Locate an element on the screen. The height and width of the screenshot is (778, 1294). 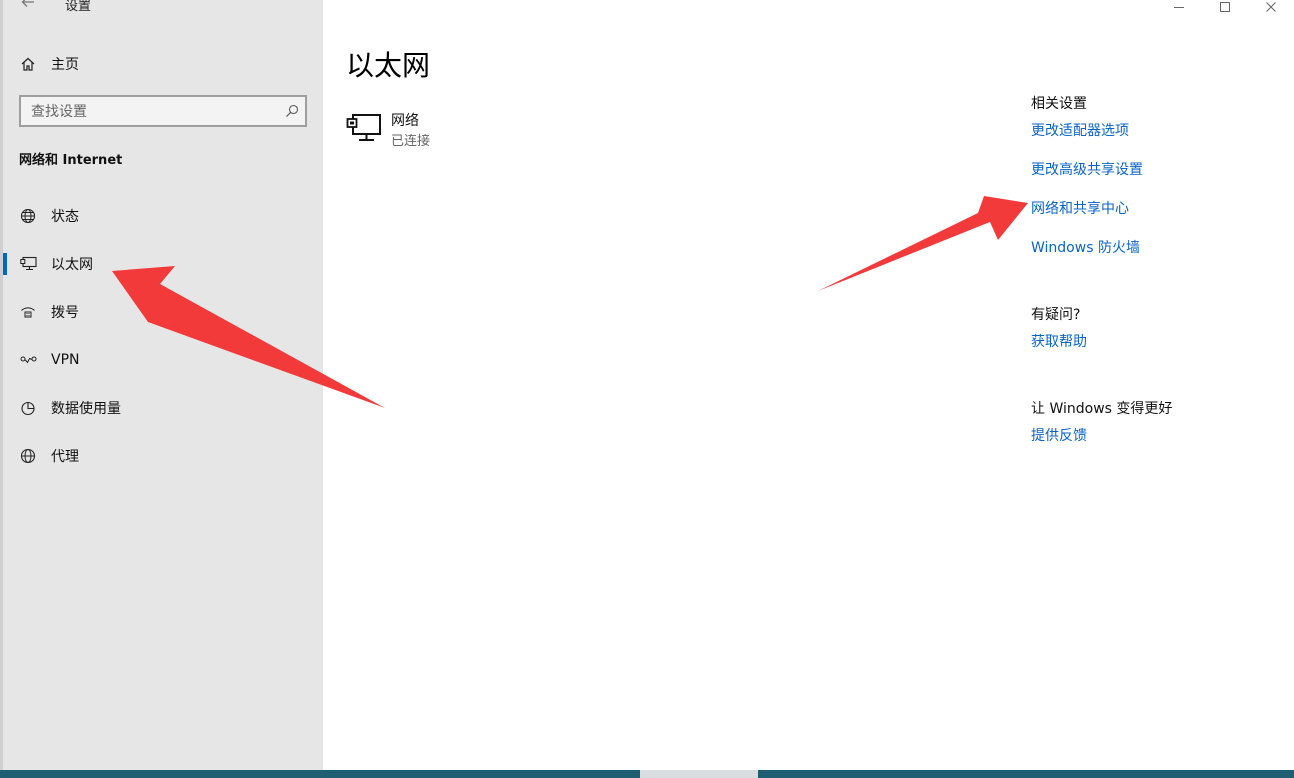
help-heading: 有疑问? is located at coordinates (1056, 315).